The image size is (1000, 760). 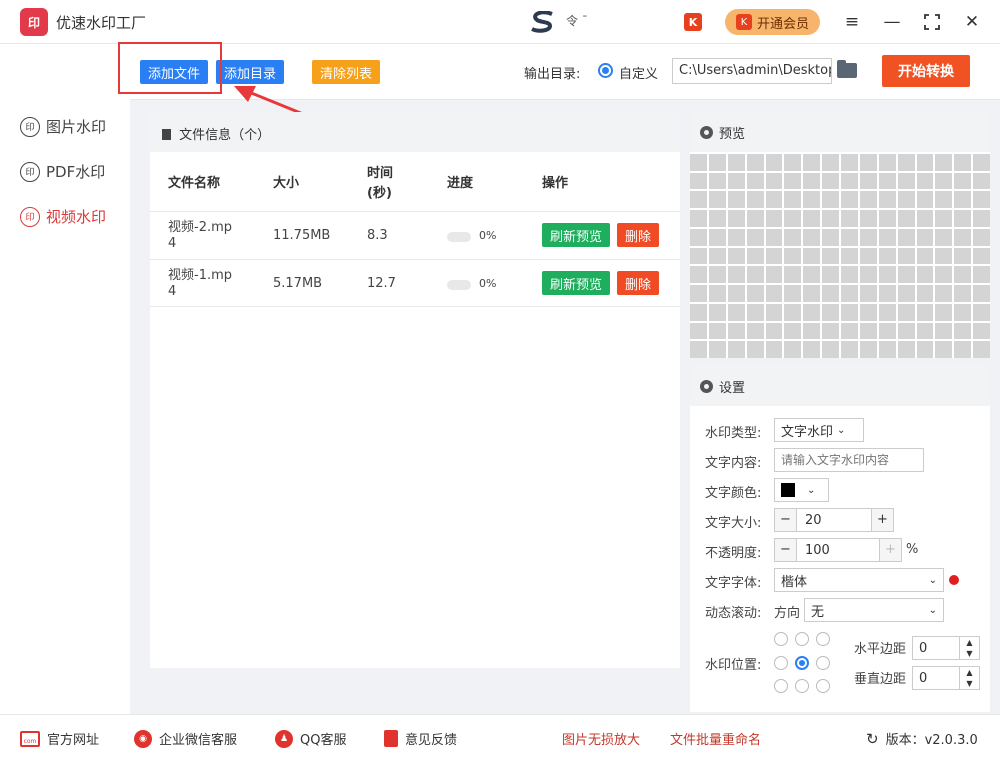 What do you see at coordinates (488, 283) in the screenshot?
I see `progress-text: 0%` at bounding box center [488, 283].